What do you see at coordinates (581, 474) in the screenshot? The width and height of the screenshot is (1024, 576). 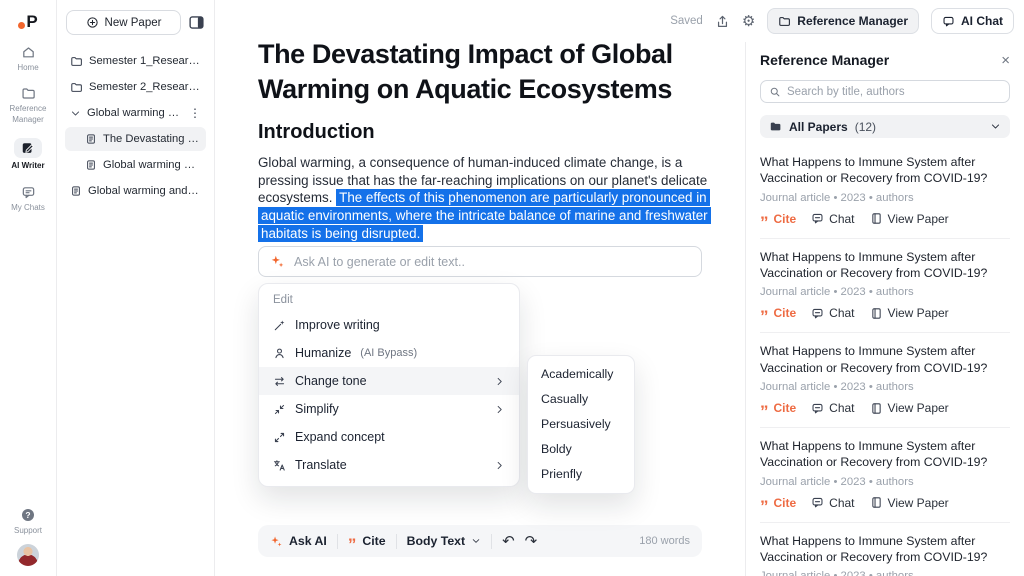 I see `tone-option-prienfly: Prienfly` at bounding box center [581, 474].